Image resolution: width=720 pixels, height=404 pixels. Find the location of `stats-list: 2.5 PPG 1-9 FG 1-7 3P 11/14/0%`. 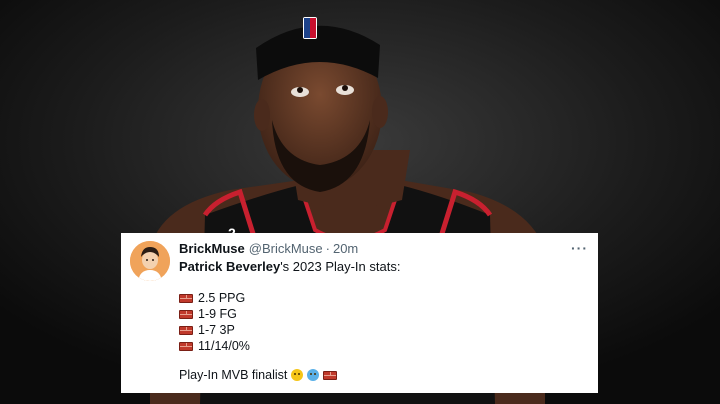

stats-list: 2.5 PPG 1-9 FG 1-7 3P 11/14/0% is located at coordinates (382, 322).